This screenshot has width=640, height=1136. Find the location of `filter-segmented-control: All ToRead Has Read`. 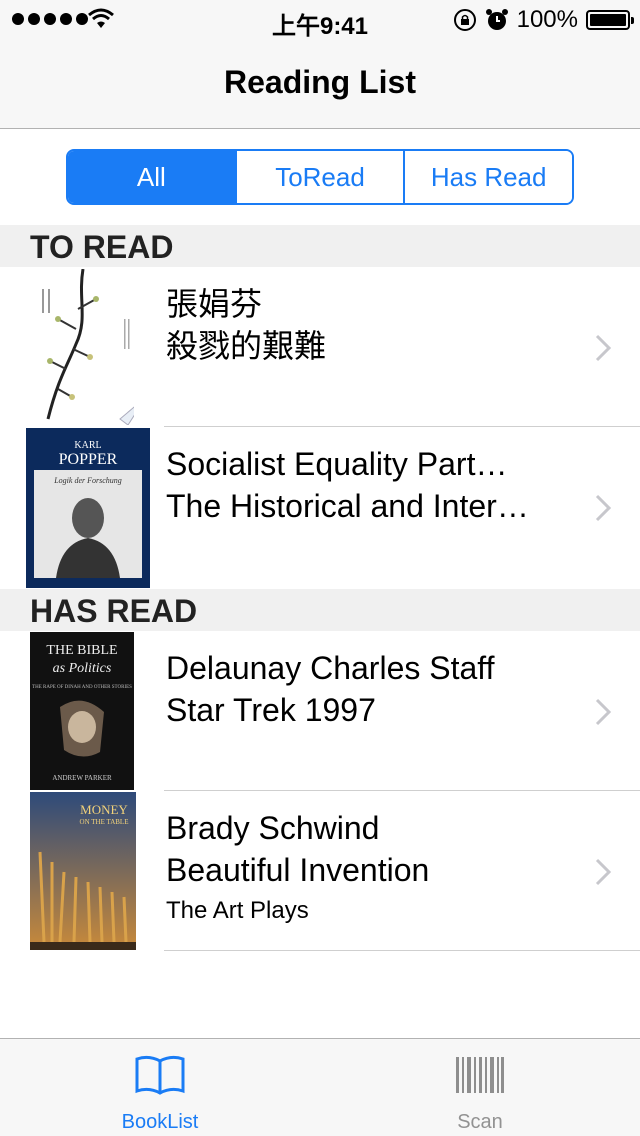

filter-segmented-control: All ToRead Has Read is located at coordinates (320, 177).